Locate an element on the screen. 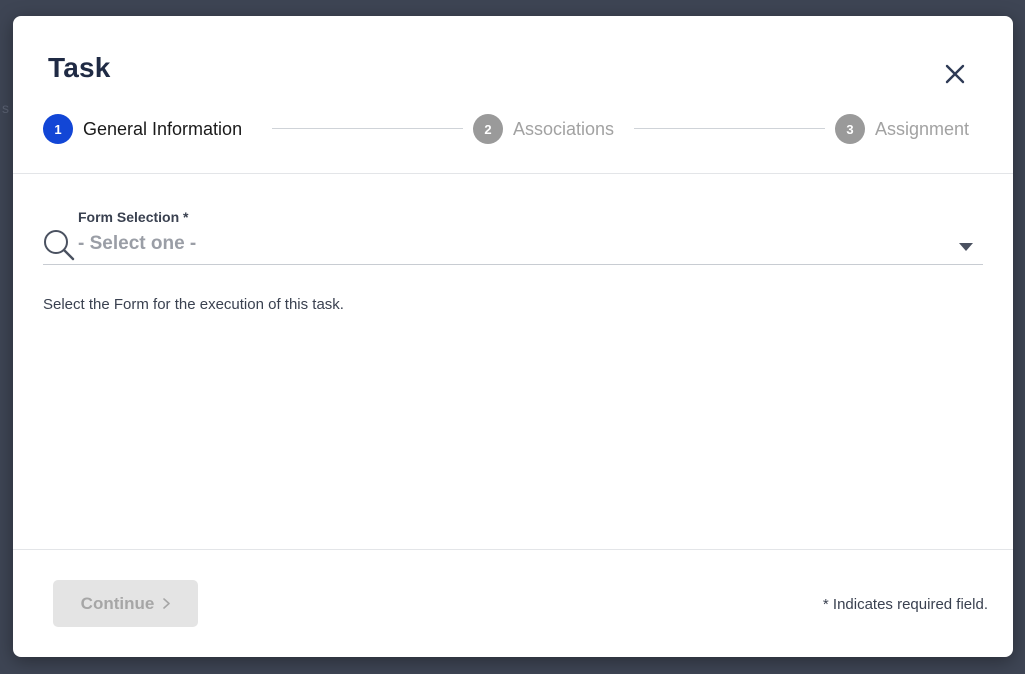 The height and width of the screenshot is (674, 1025). close-button is located at coordinates (955, 74).